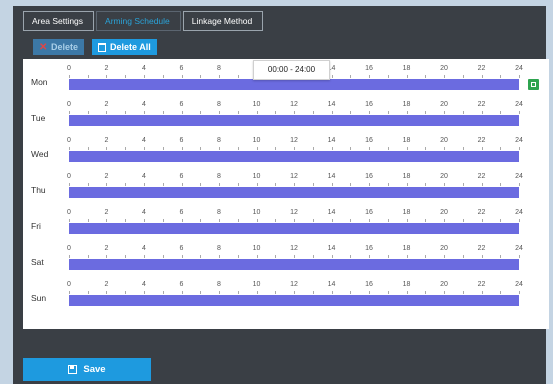 The image size is (553, 384). I want to click on hour-tick-label: 8, so click(219, 140).